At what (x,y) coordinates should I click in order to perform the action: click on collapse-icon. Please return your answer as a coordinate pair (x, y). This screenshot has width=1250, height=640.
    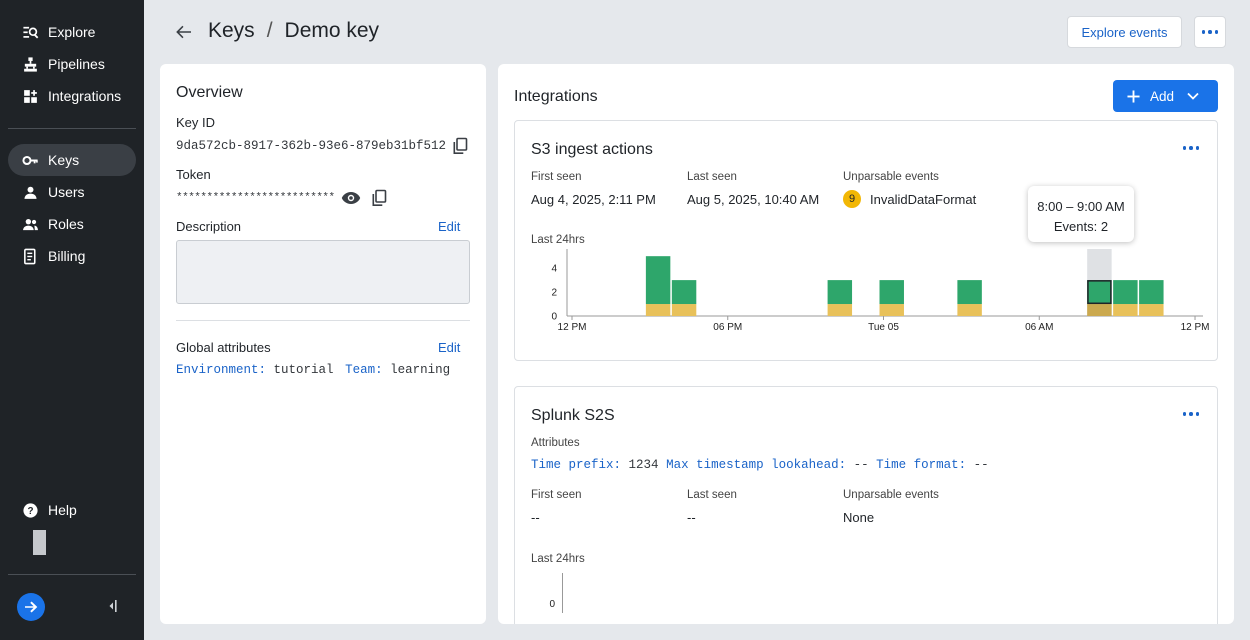
    Looking at the image, I should click on (113, 606).